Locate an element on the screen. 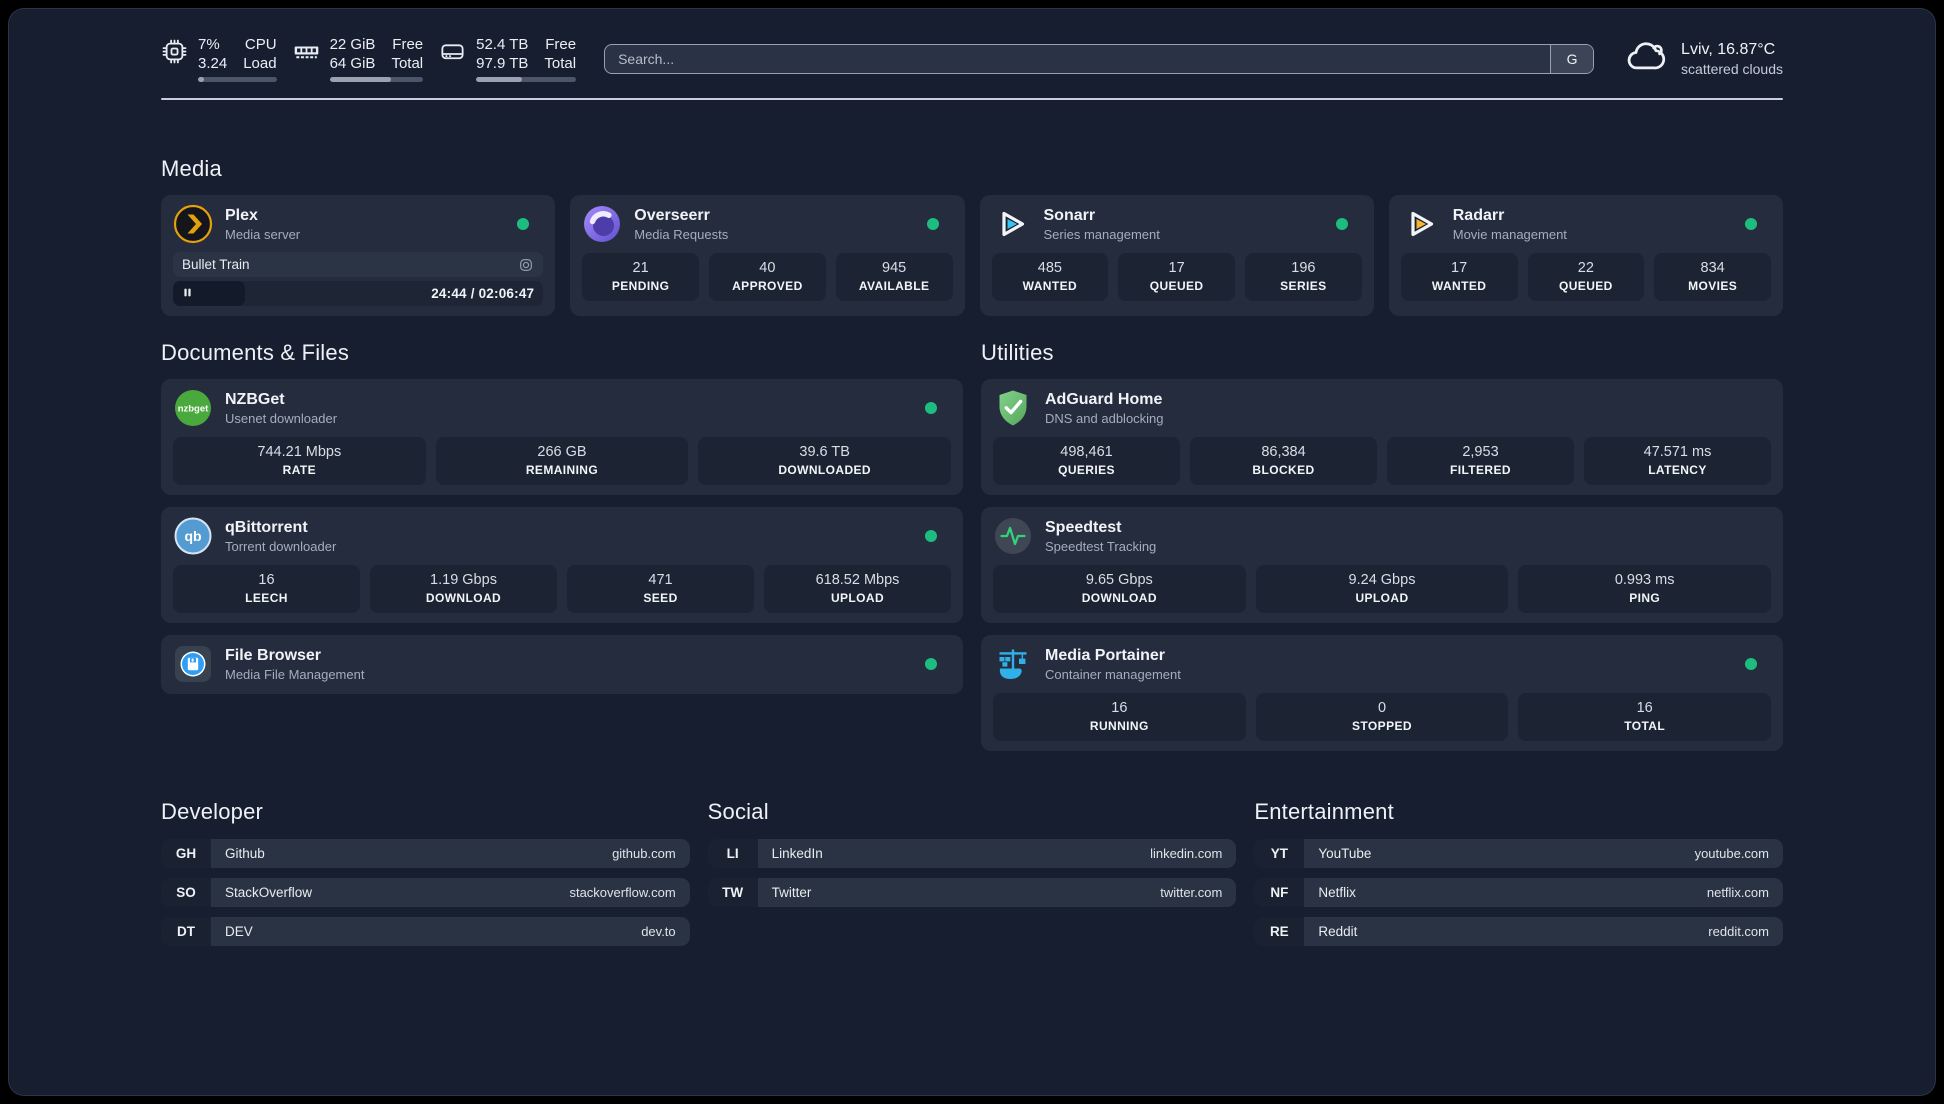 This screenshot has width=1944, height=1104. ram-metric: 22 GiB 64 GiB Free Total is located at coordinates (358, 58).